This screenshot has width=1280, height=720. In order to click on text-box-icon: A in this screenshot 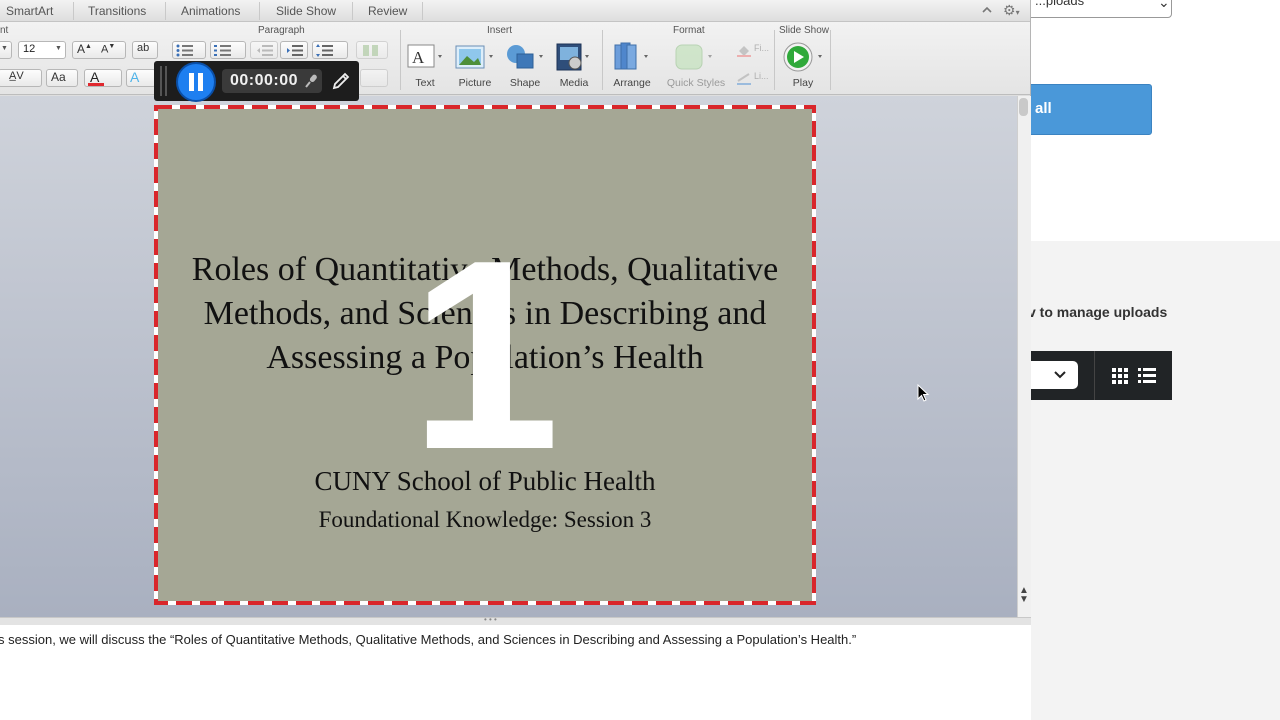, I will do `click(424, 56)`.